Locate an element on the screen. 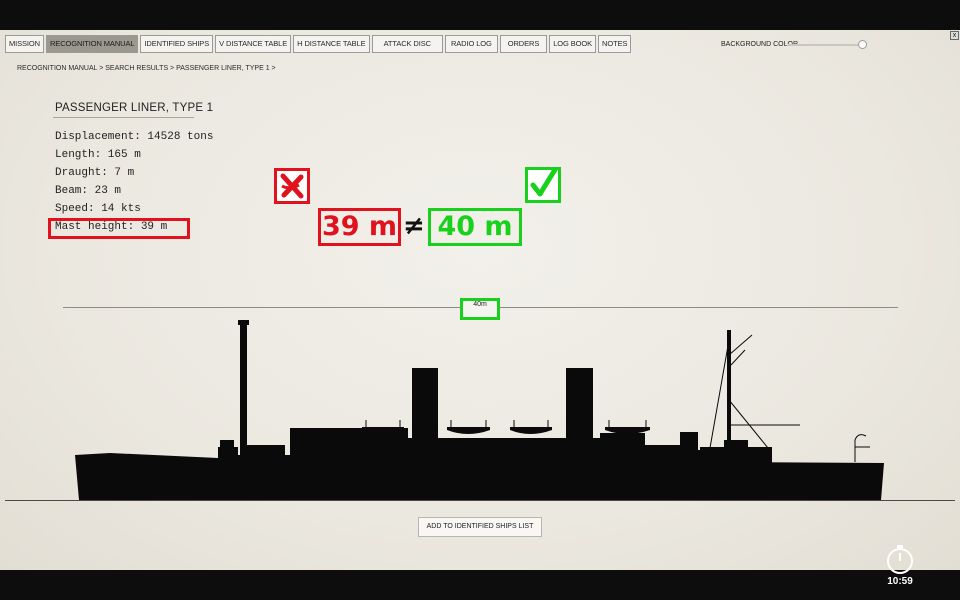 Image resolution: width=960 pixels, height=600 pixels. waterline is located at coordinates (480, 500).